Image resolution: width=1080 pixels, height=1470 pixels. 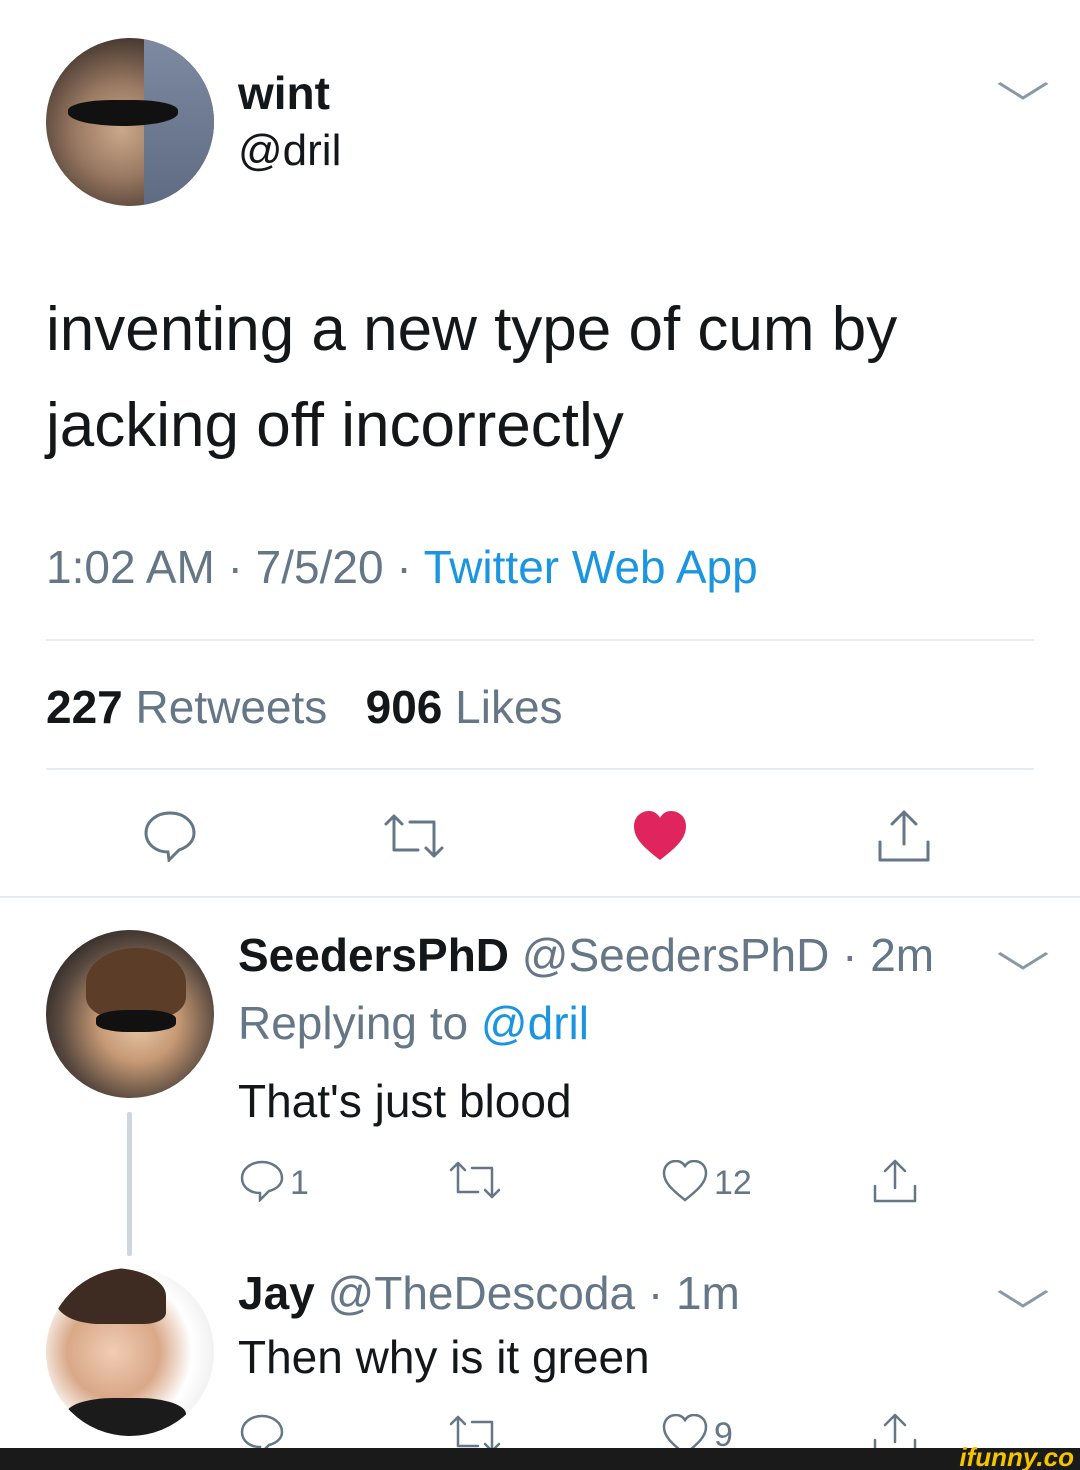 What do you see at coordinates (707, 1293) in the screenshot?
I see `reply-age: 1m` at bounding box center [707, 1293].